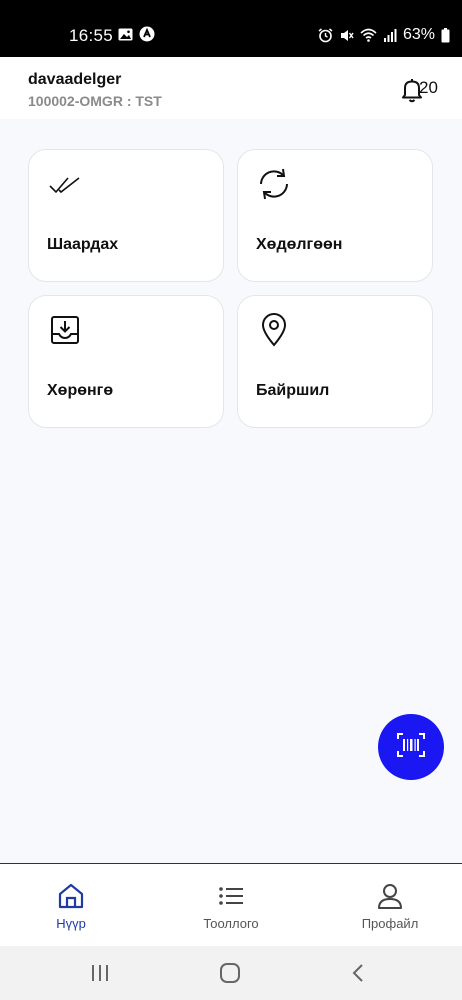  I want to click on tile-label: Хөрөнгө, so click(80, 390).